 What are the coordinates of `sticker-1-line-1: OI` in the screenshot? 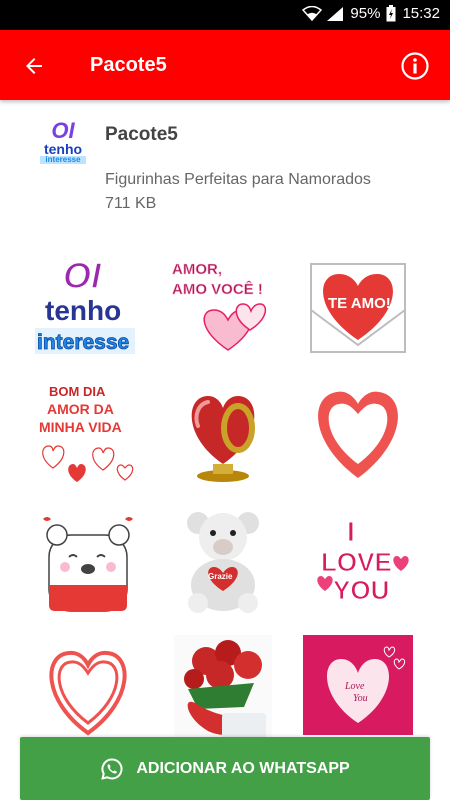 It's located at (82, 275).